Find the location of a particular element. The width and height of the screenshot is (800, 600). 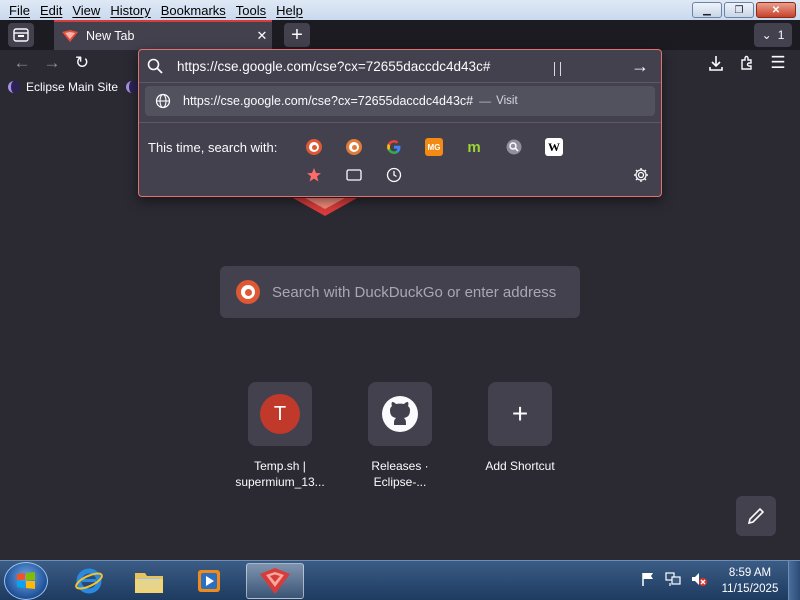

forward-arrow-icon: → is located at coordinates (52, 62).